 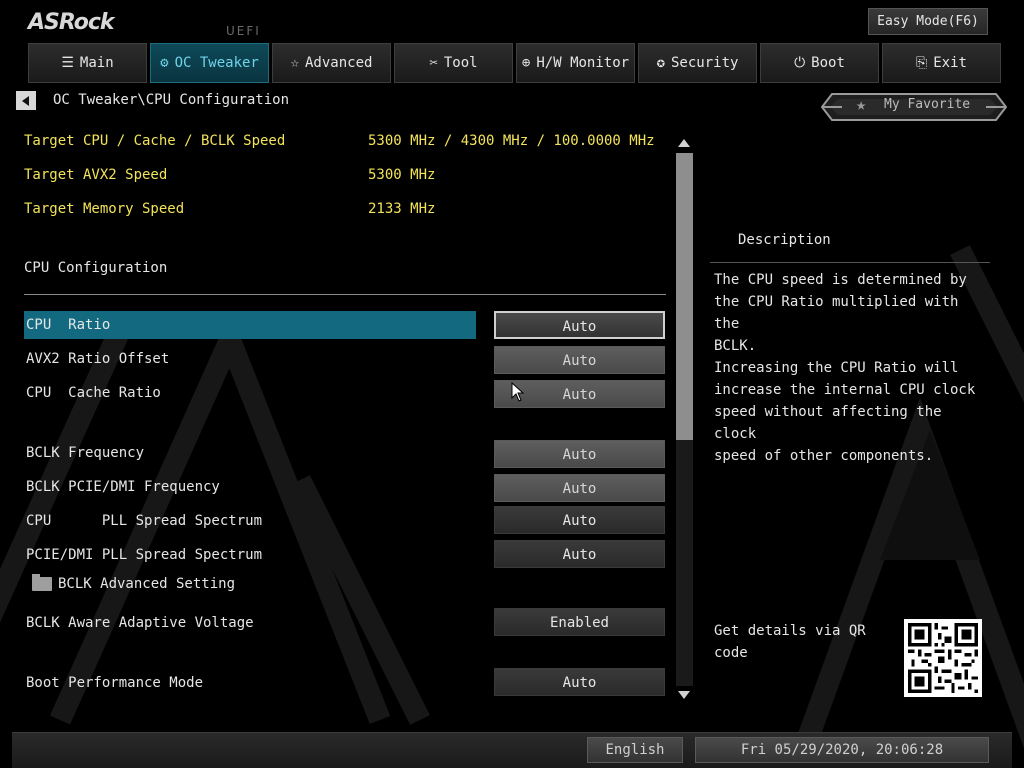 I want to click on tab-label: Exit, so click(x=950, y=63).